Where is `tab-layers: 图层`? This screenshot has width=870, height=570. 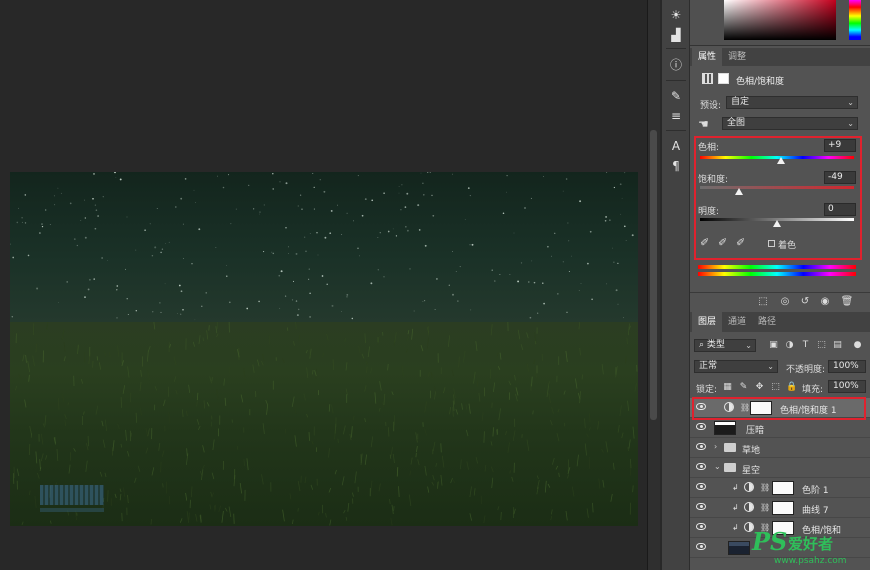 tab-layers: 图层 is located at coordinates (707, 322).